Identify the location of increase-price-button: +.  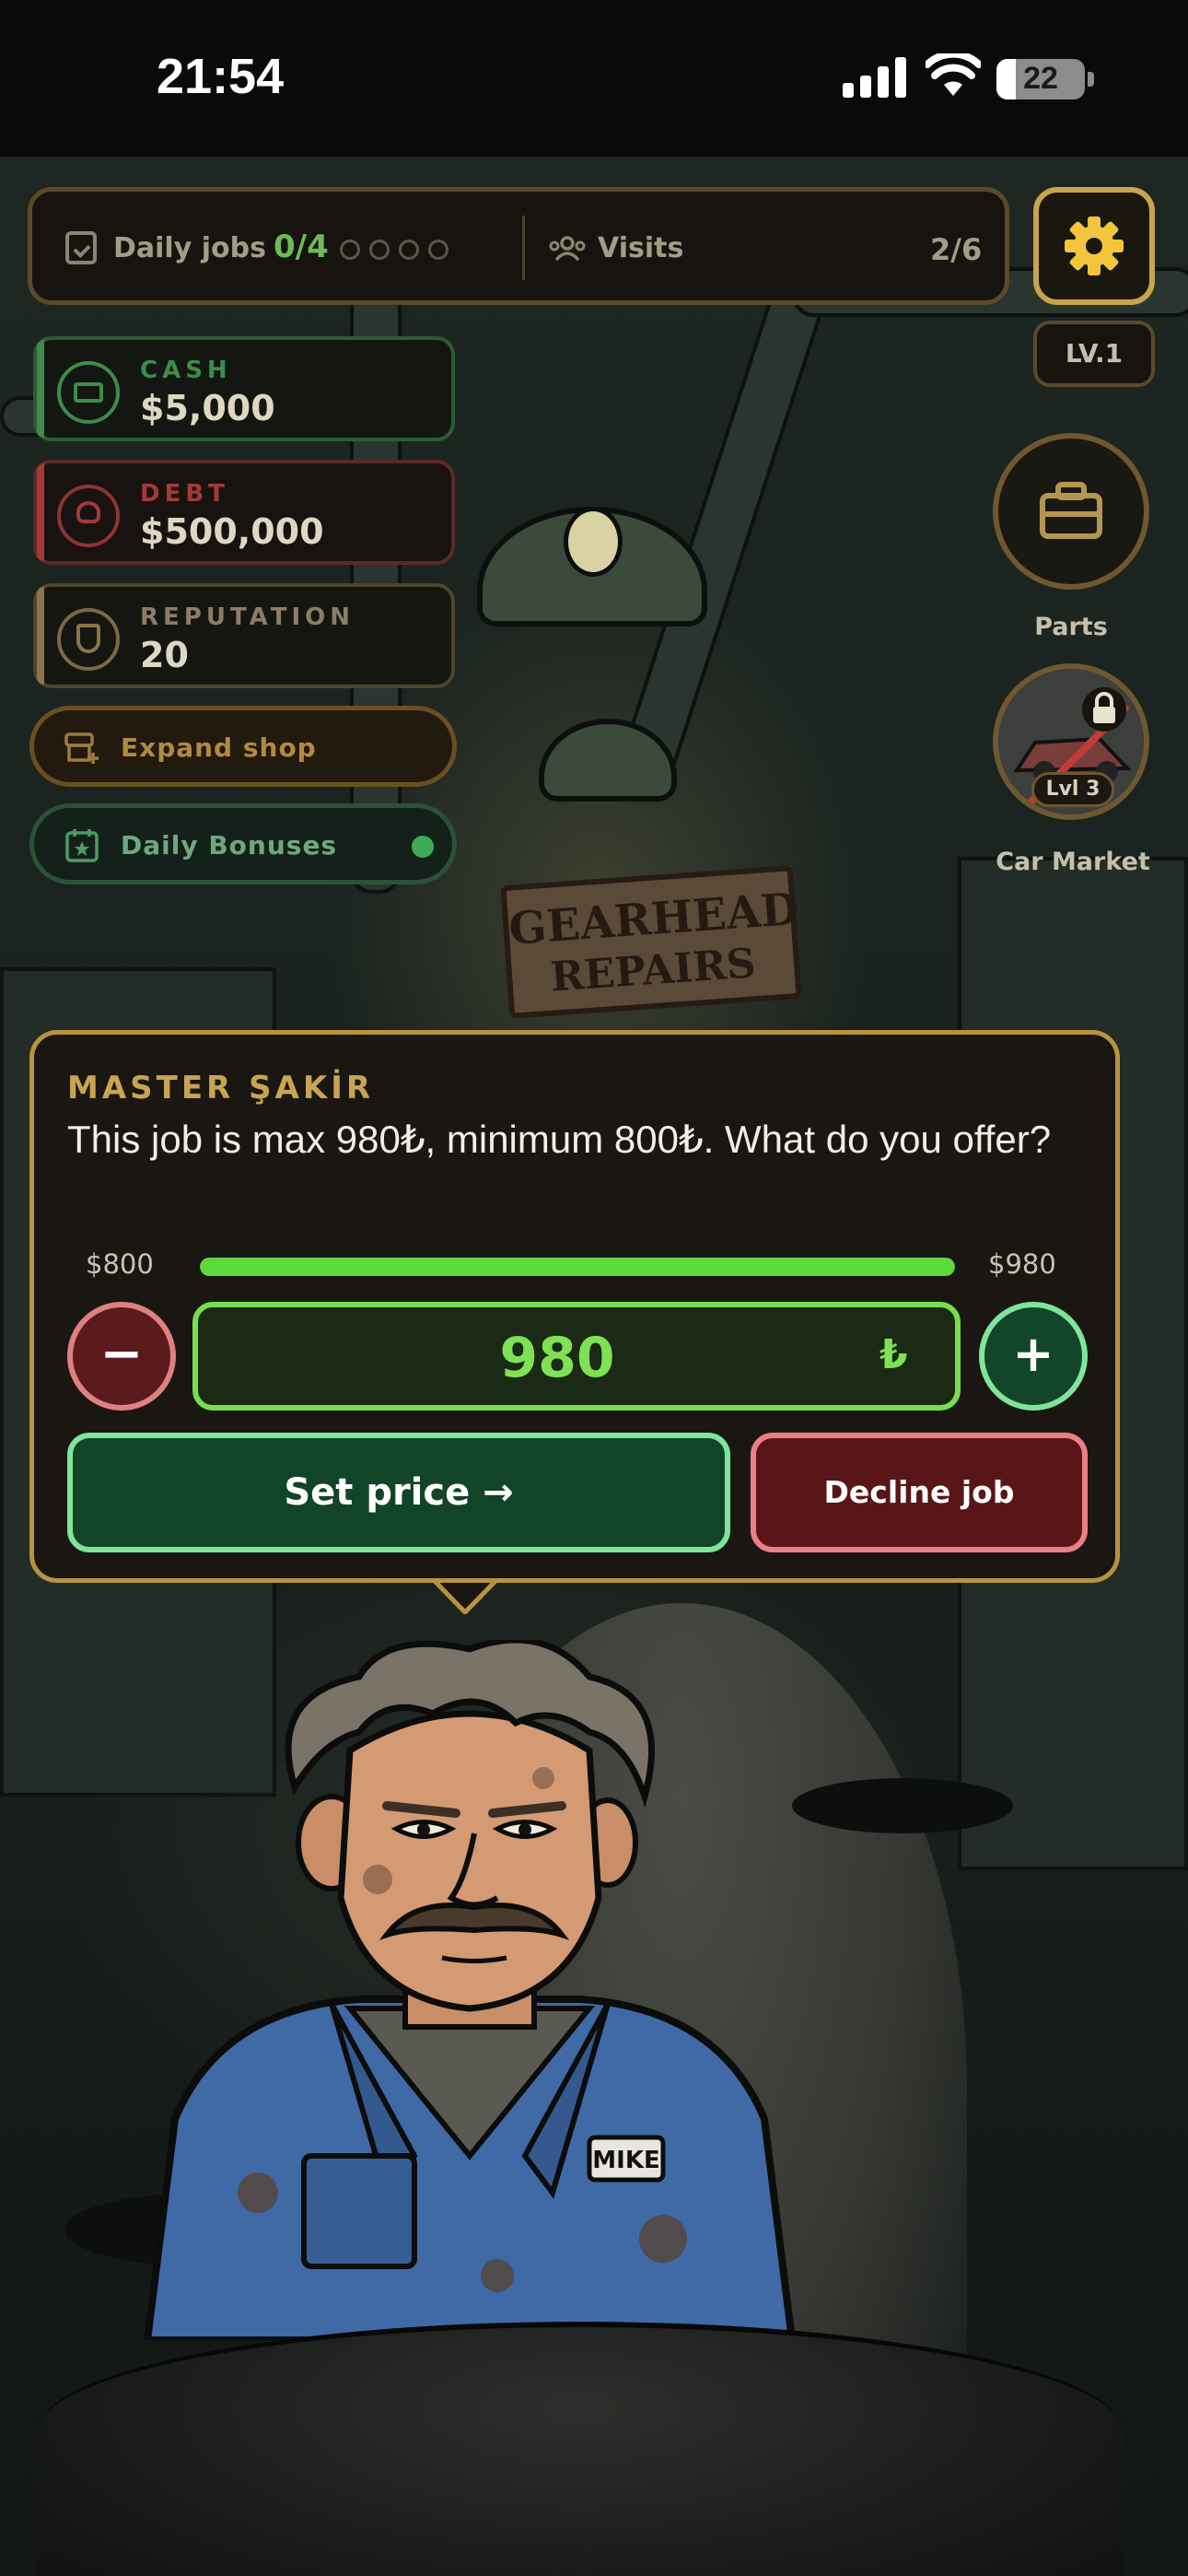
(1033, 1356).